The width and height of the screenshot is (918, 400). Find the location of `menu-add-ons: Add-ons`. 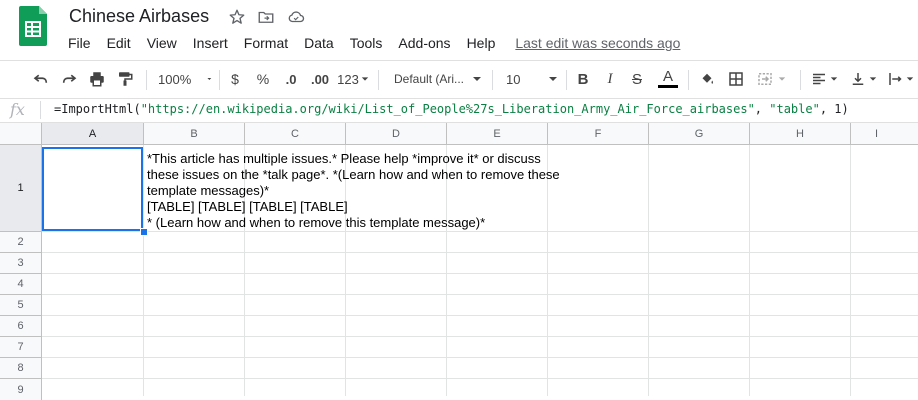

menu-add-ons: Add-ons is located at coordinates (424, 44).